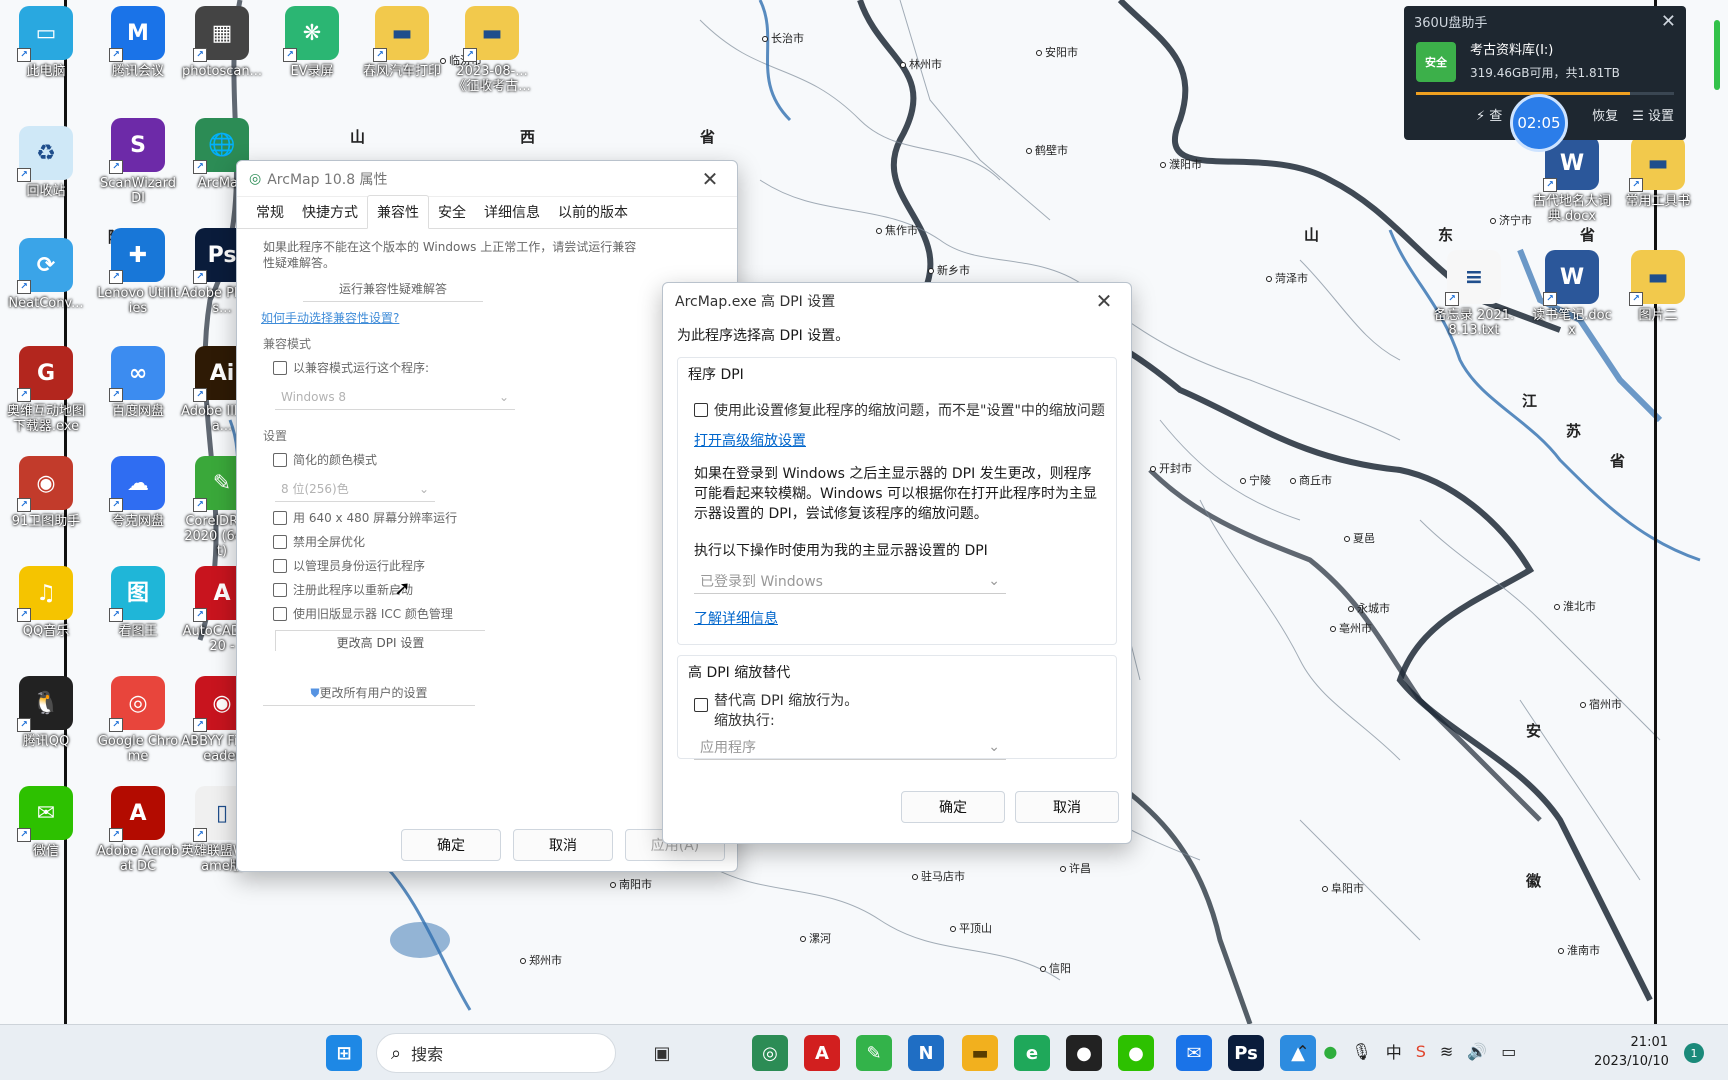 The width and height of the screenshot is (1728, 1080). Describe the element at coordinates (492, 518) in the screenshot. I see `resolution-checkbox: 用 640 x 480 屏幕分辨率运行` at that location.